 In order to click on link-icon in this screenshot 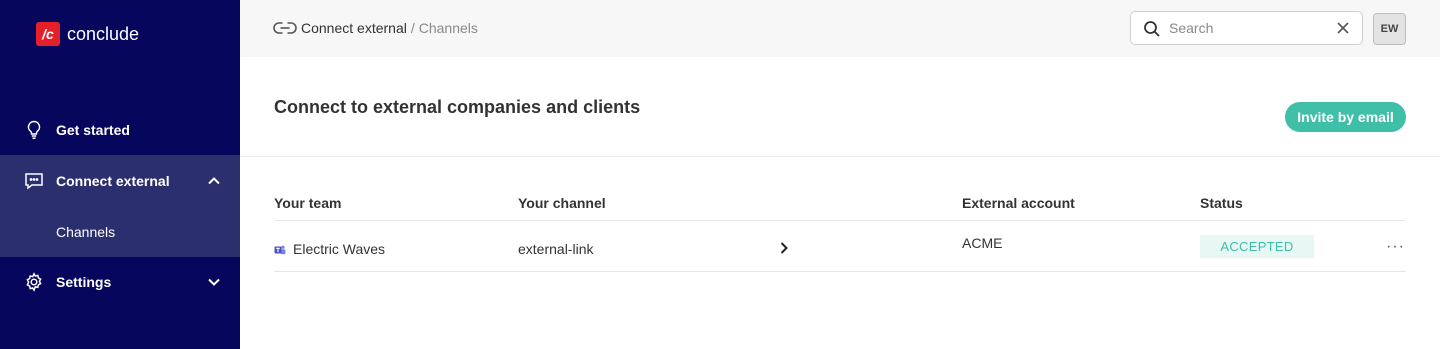, I will do `click(285, 28)`.